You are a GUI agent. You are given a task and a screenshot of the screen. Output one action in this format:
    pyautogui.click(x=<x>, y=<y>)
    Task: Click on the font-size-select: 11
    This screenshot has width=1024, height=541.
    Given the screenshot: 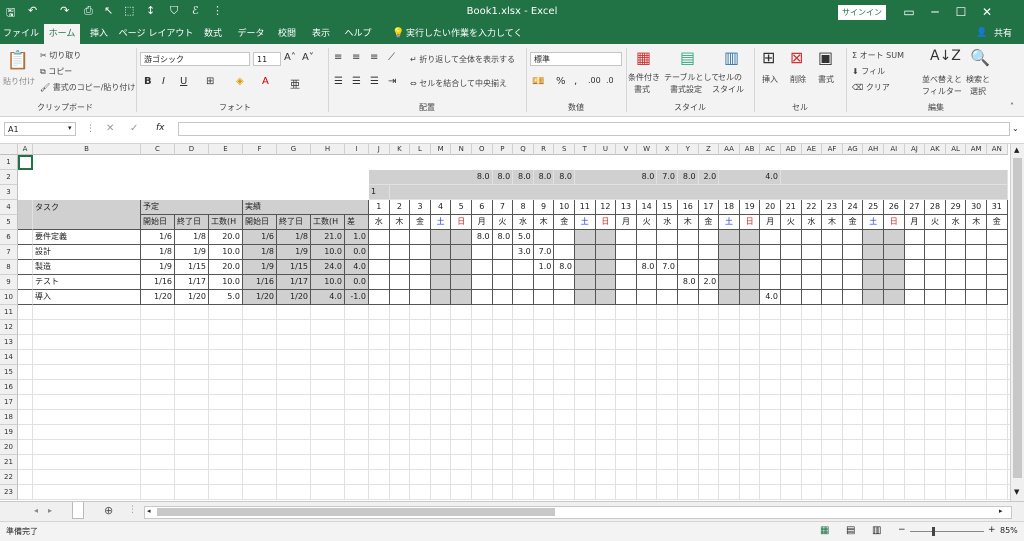 What is the action you would take?
    pyautogui.click(x=267, y=59)
    